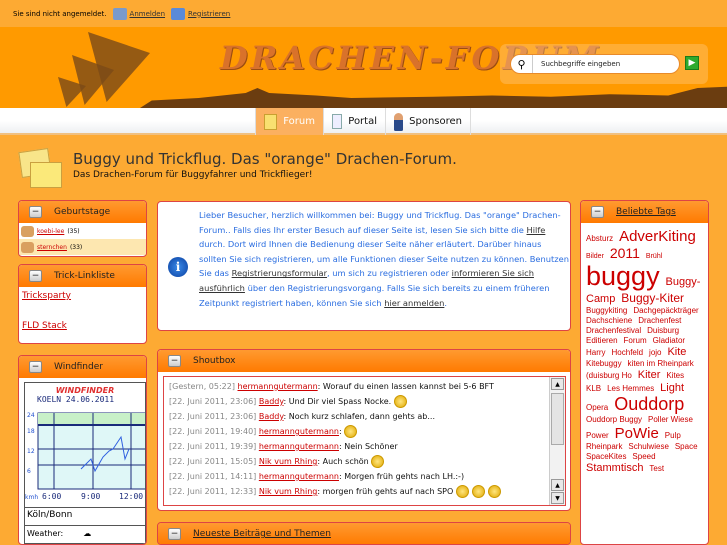 This screenshot has width=727, height=545. I want to click on tag-link: Kites, so click(675, 375).